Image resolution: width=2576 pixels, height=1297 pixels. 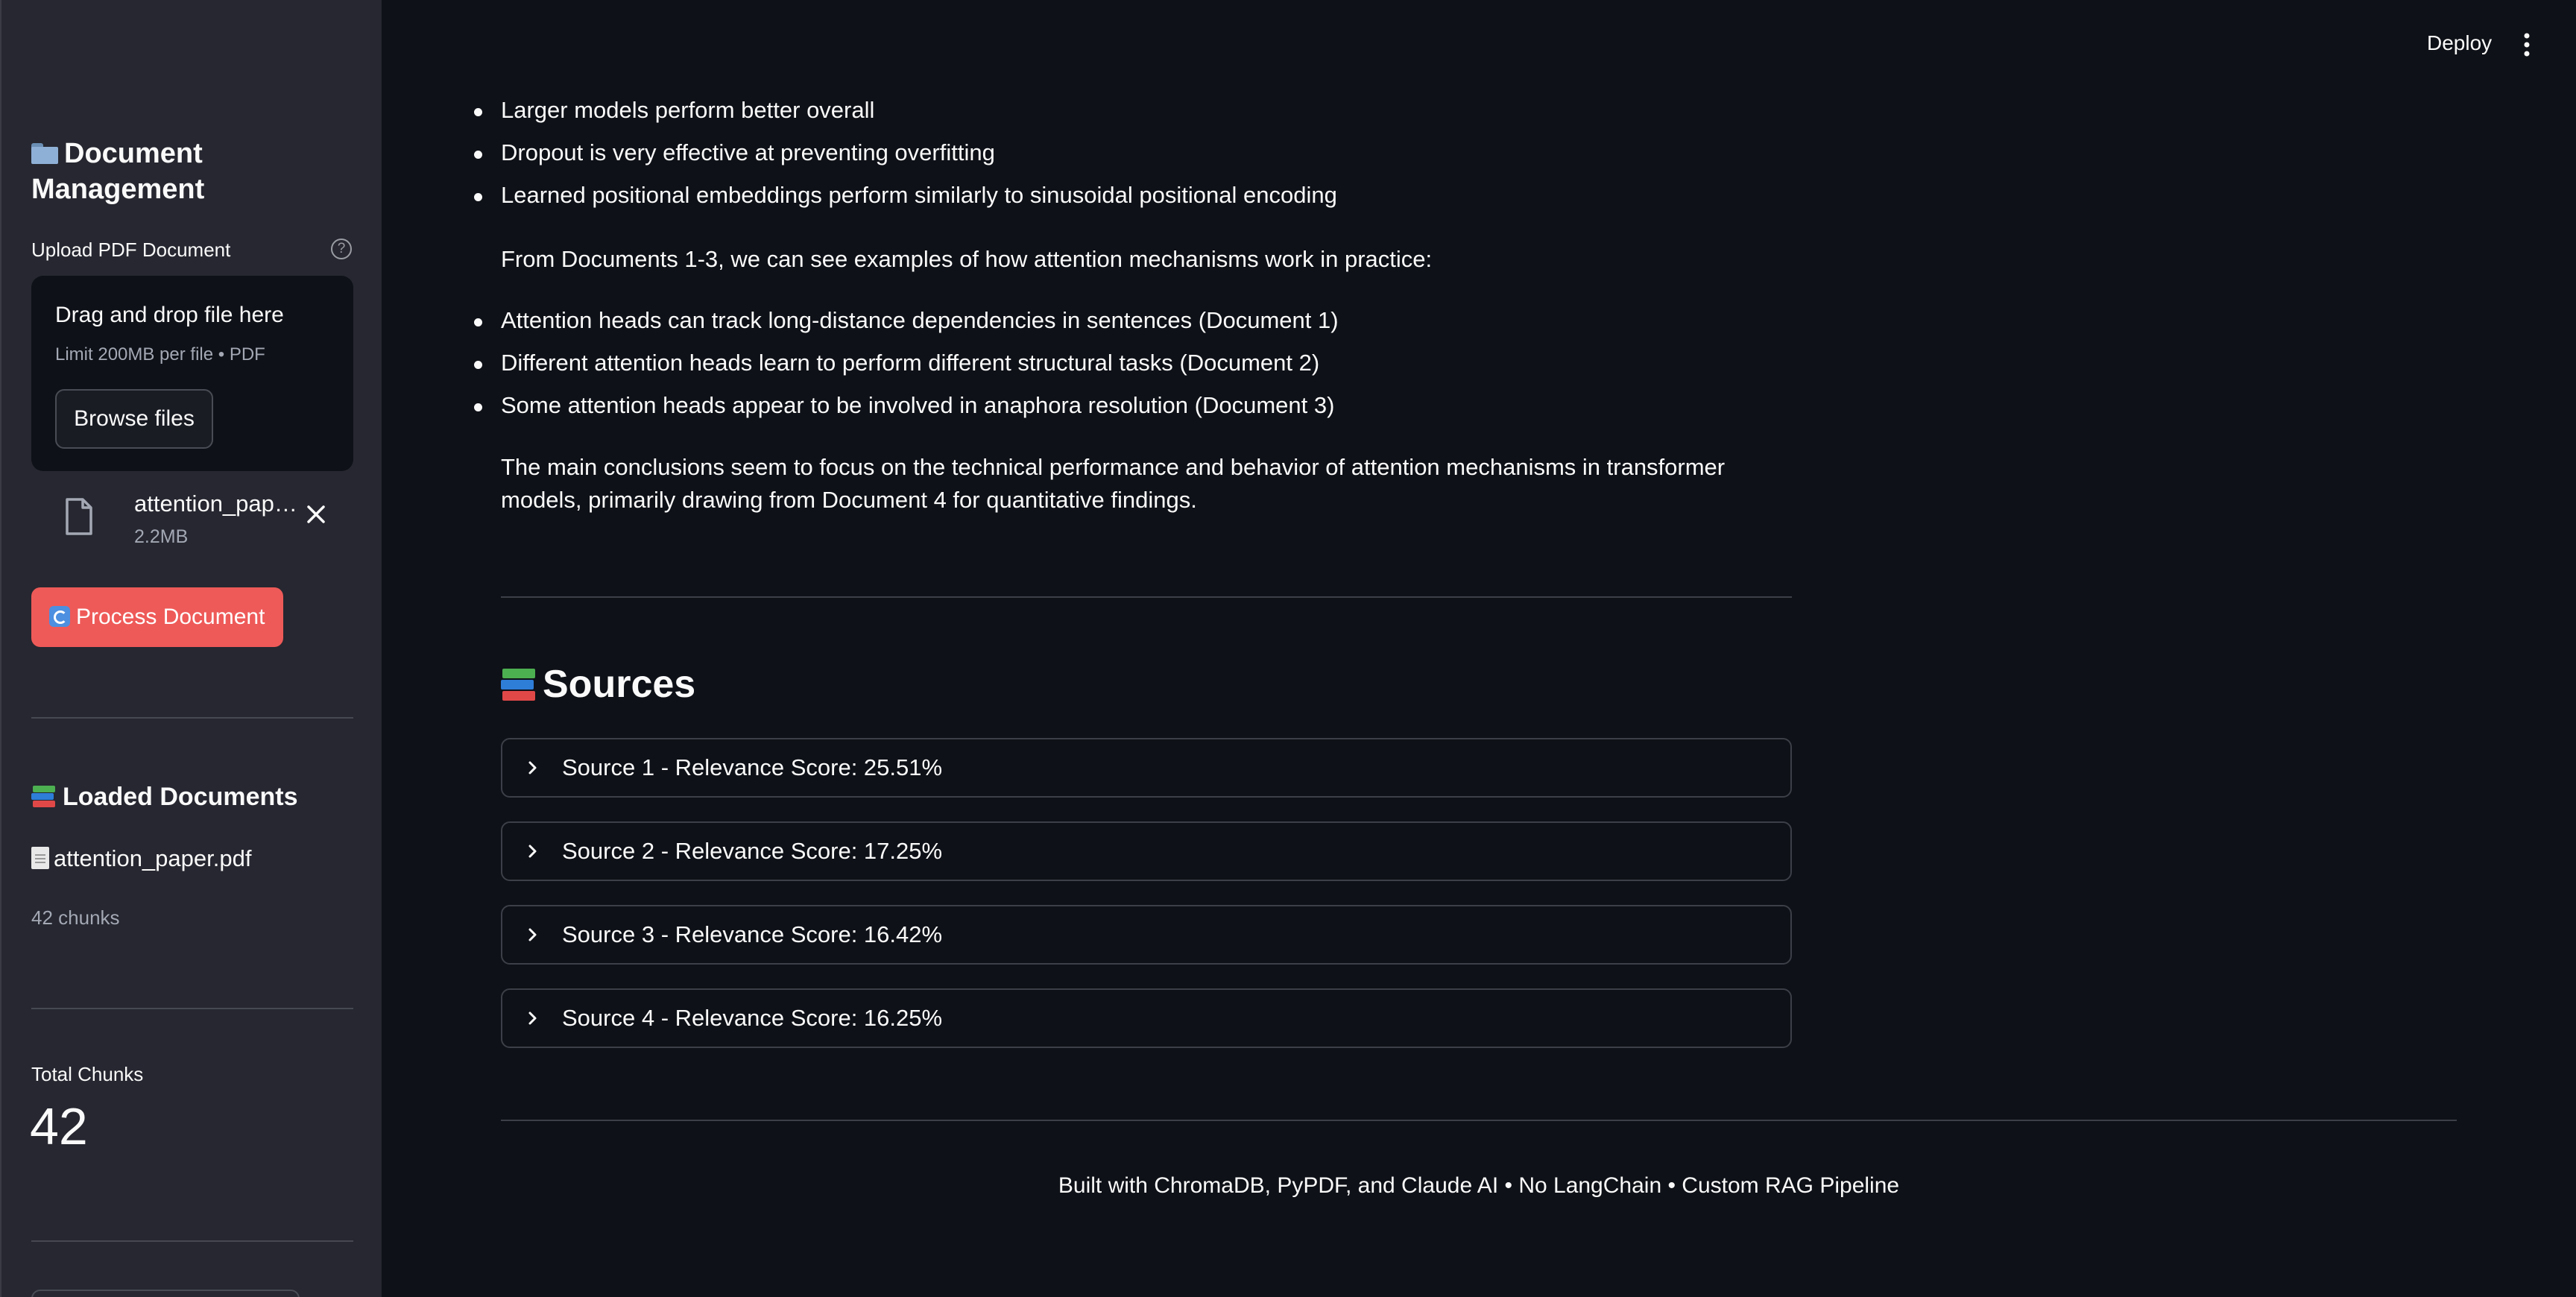 What do you see at coordinates (752, 1018) in the screenshot?
I see `source-expander-label: Source 4 - Relevance Score: 16.25%` at bounding box center [752, 1018].